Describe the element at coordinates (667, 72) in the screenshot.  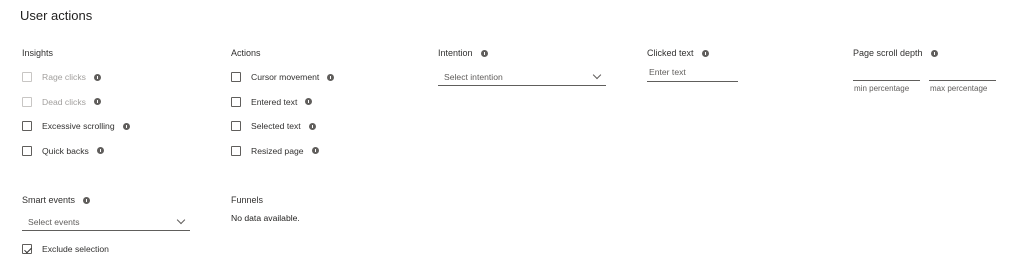
I see `clicked-text-placeholder: Enter text` at that location.